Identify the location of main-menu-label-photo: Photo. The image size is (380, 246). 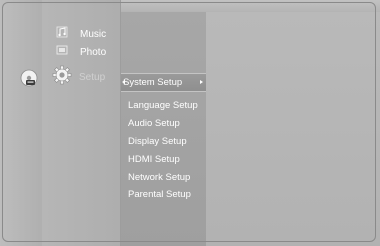
(93, 52).